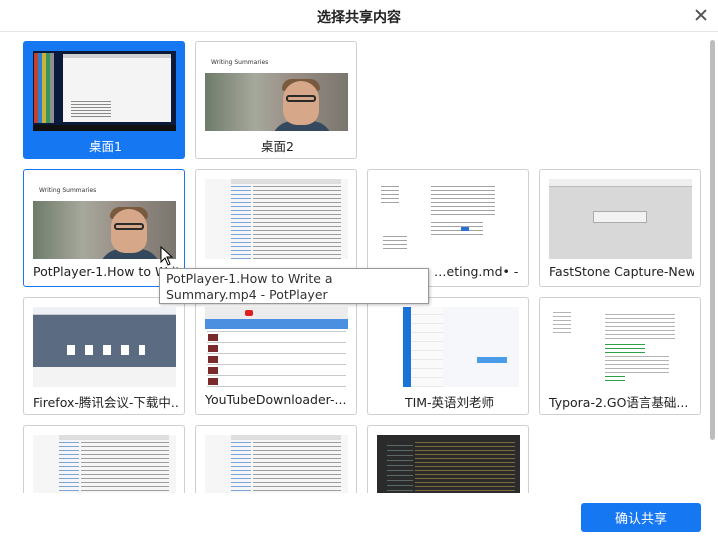 This screenshot has width=718, height=548. I want to click on mouse-cursor-icon, so click(167, 256).